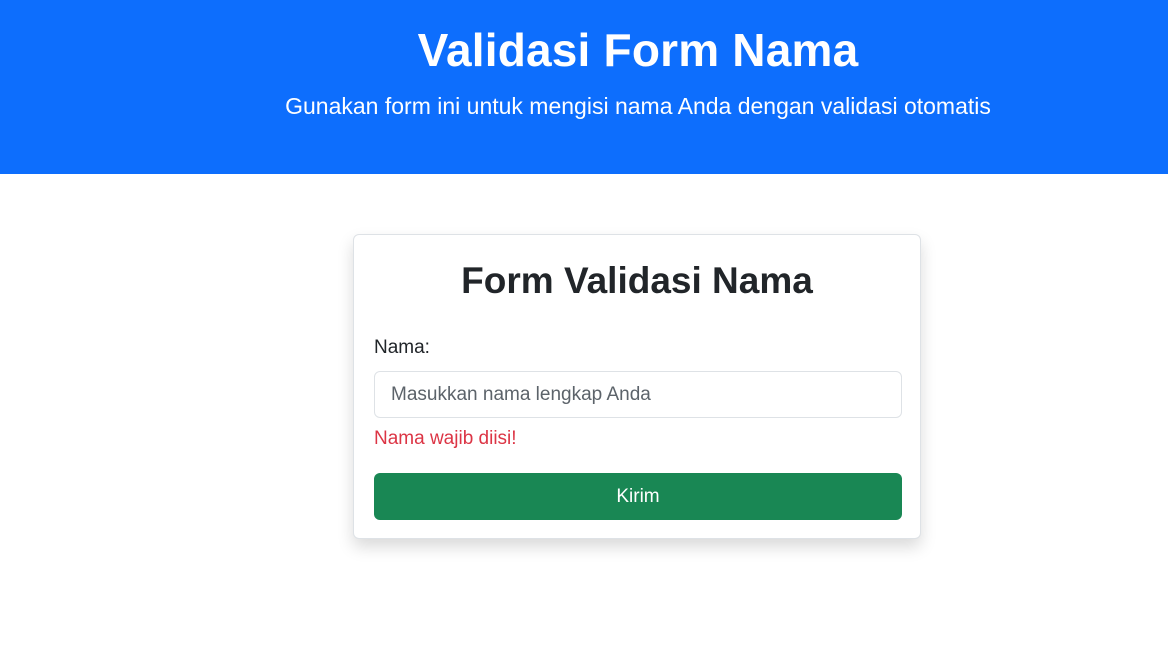 The image size is (1168, 653). Describe the element at coordinates (638, 50) in the screenshot. I see `page-title: Validasi Form Nama` at that location.